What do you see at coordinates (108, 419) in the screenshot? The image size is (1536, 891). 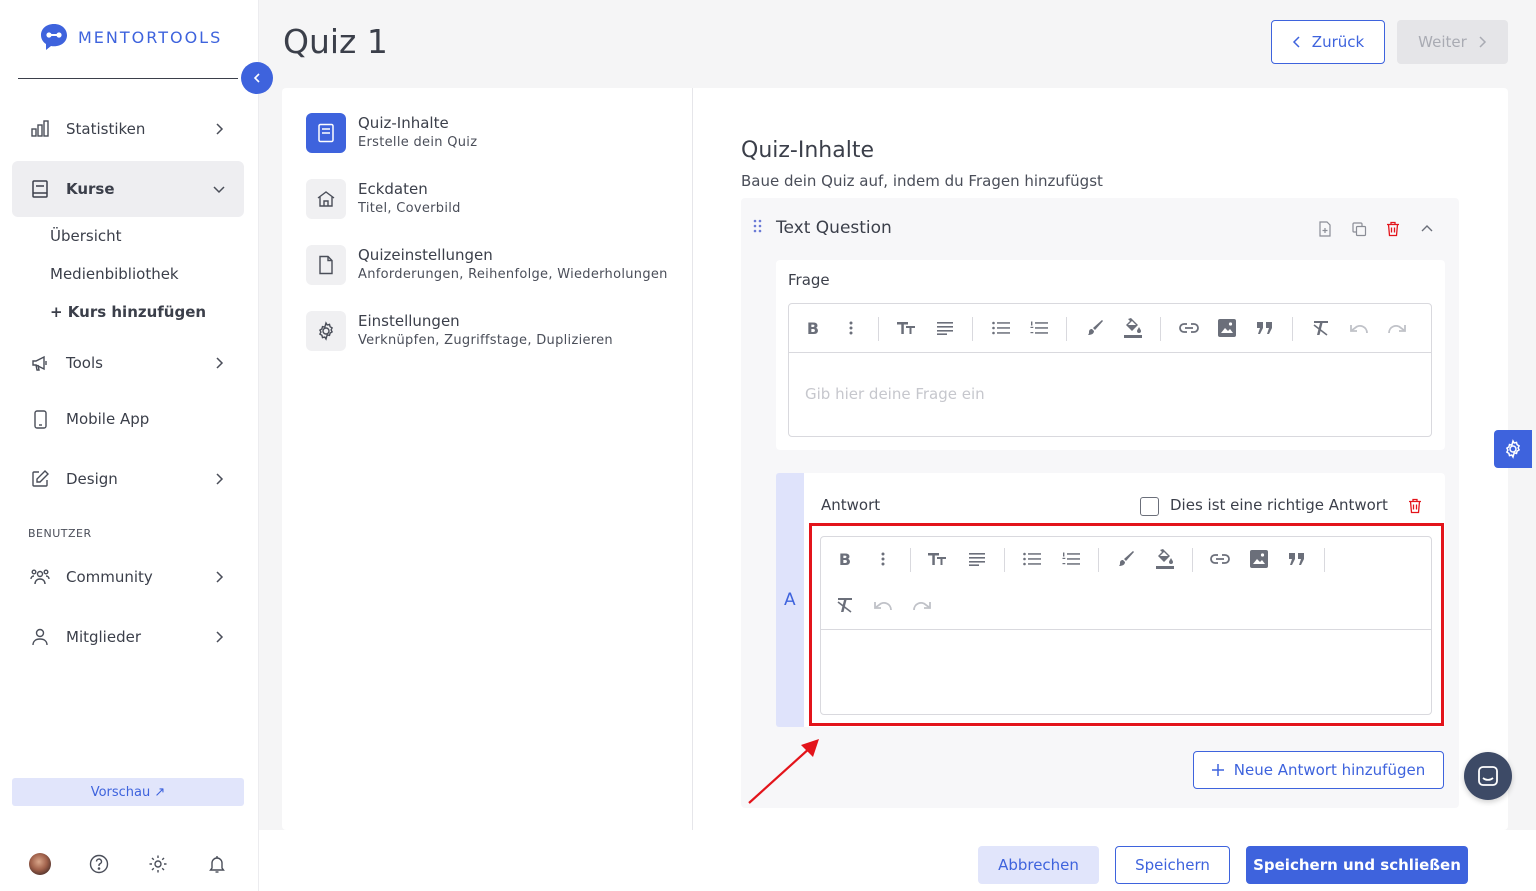 I see `sidebar-item-label: Mobile App` at bounding box center [108, 419].